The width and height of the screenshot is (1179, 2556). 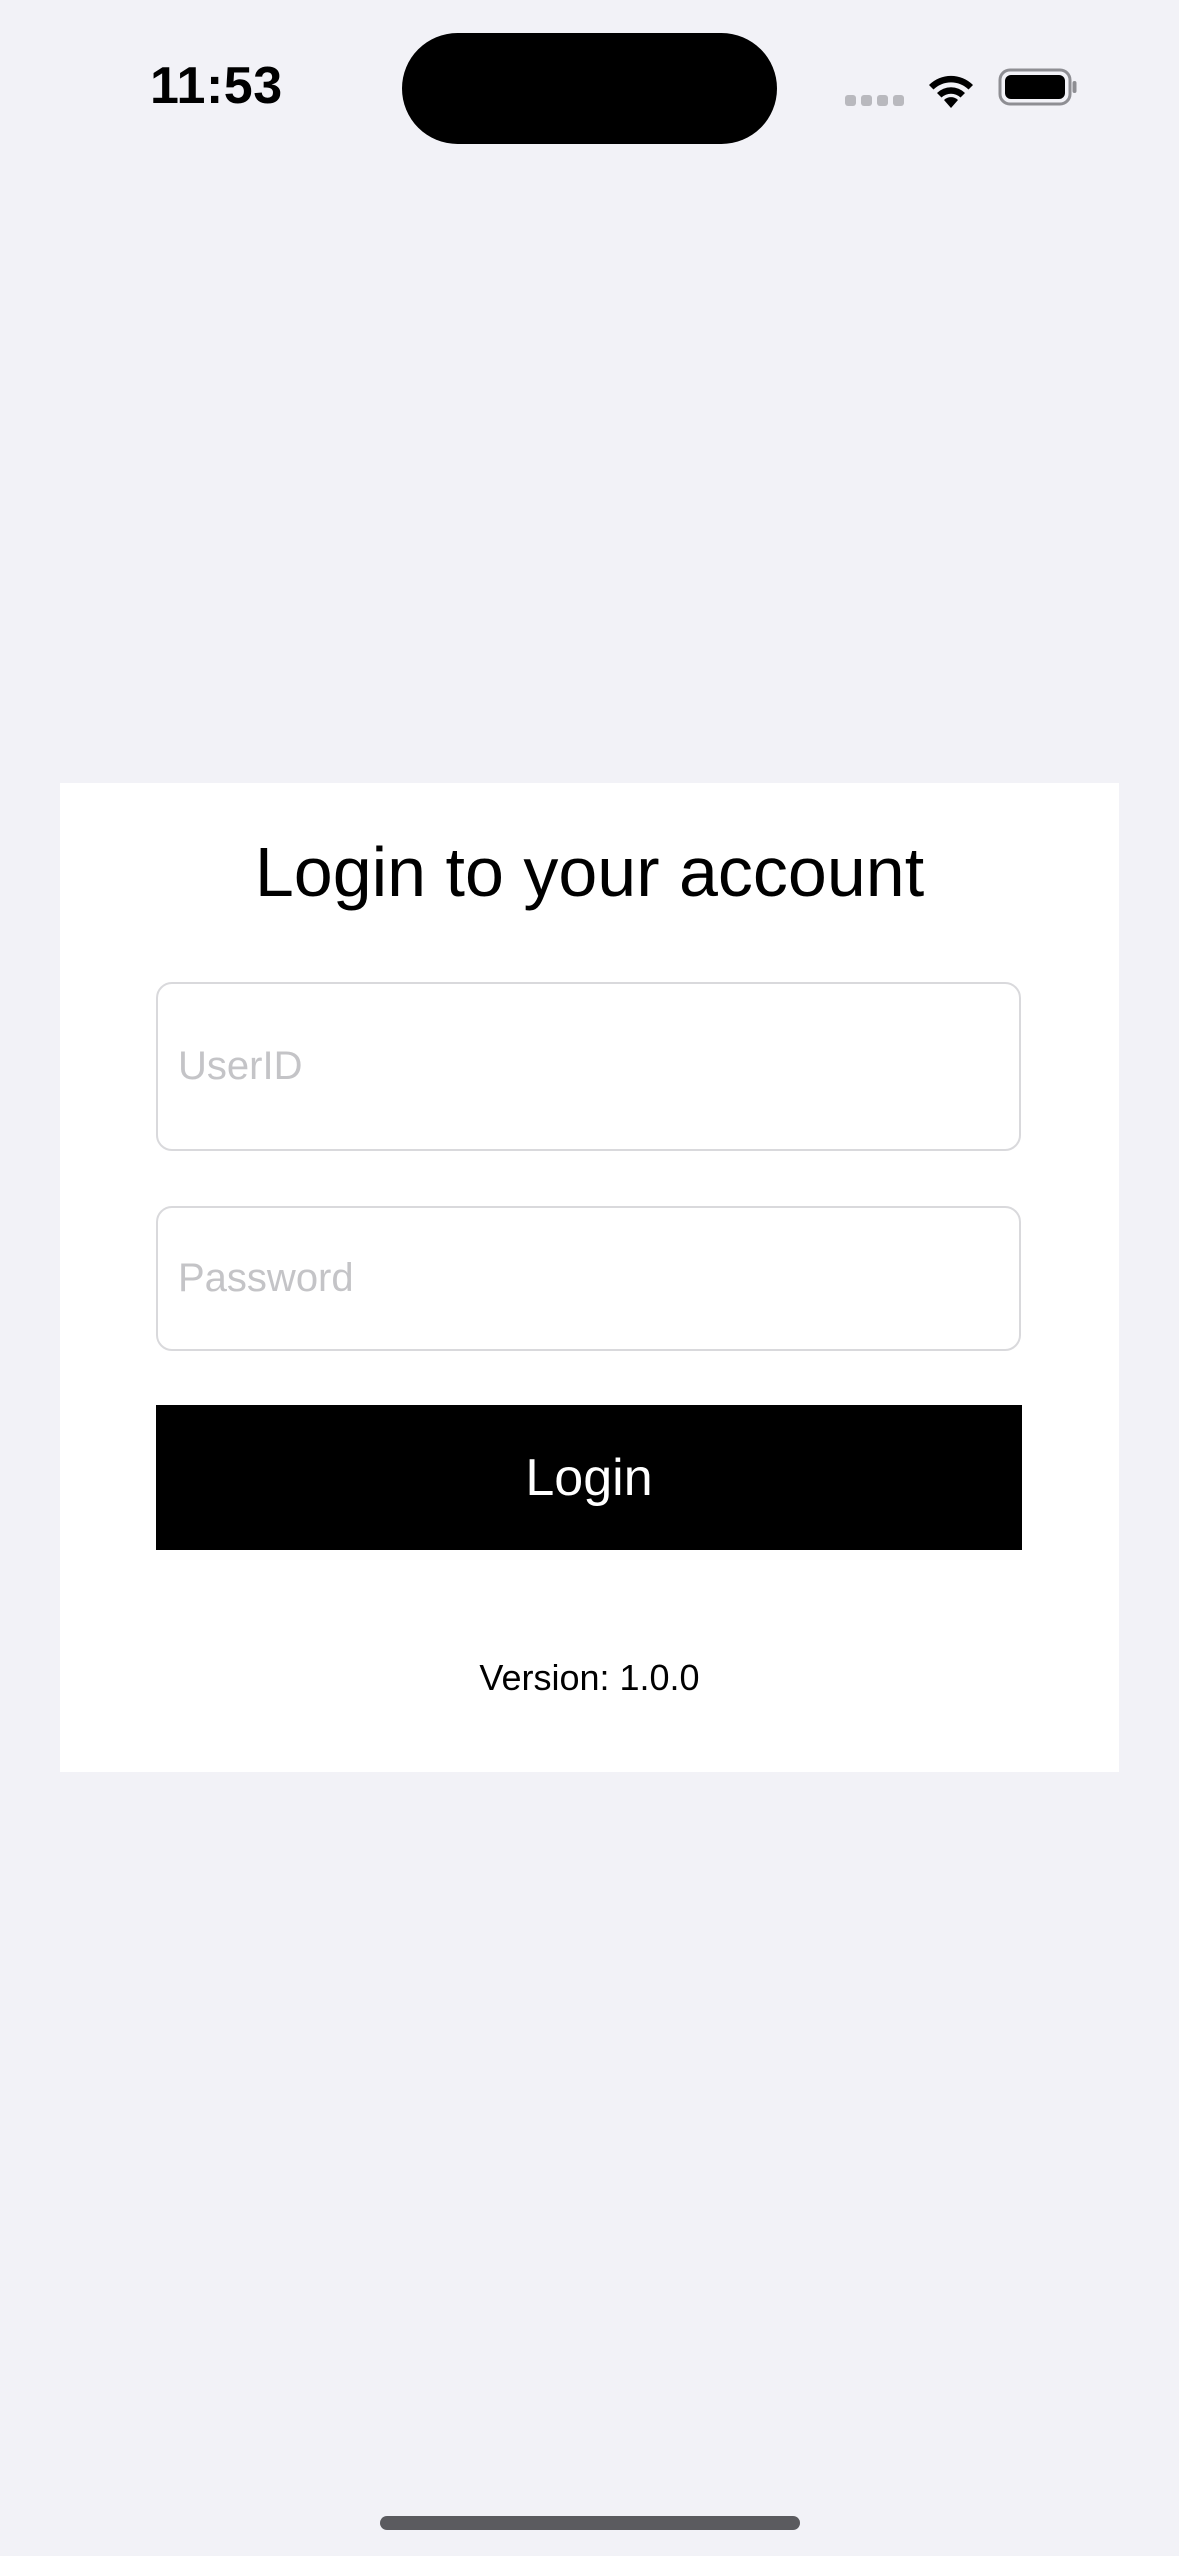 What do you see at coordinates (216, 86) in the screenshot?
I see `status-time: 11:53` at bounding box center [216, 86].